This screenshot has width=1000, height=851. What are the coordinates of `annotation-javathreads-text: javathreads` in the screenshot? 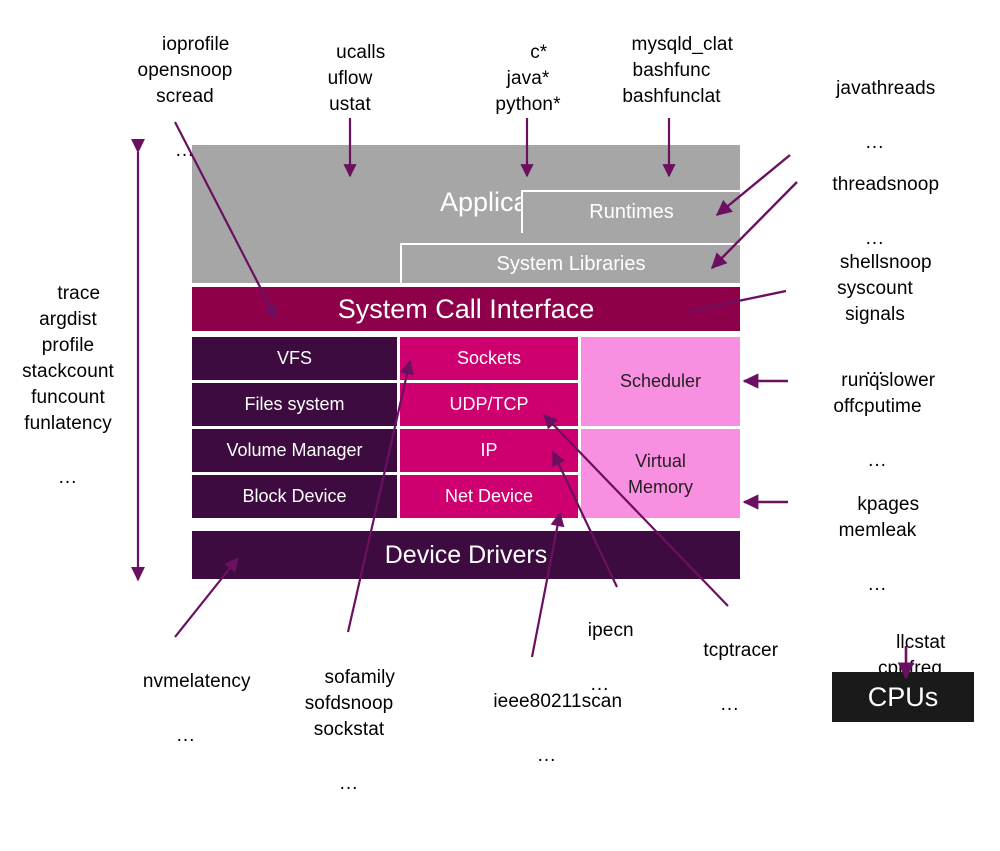 It's located at (886, 88).